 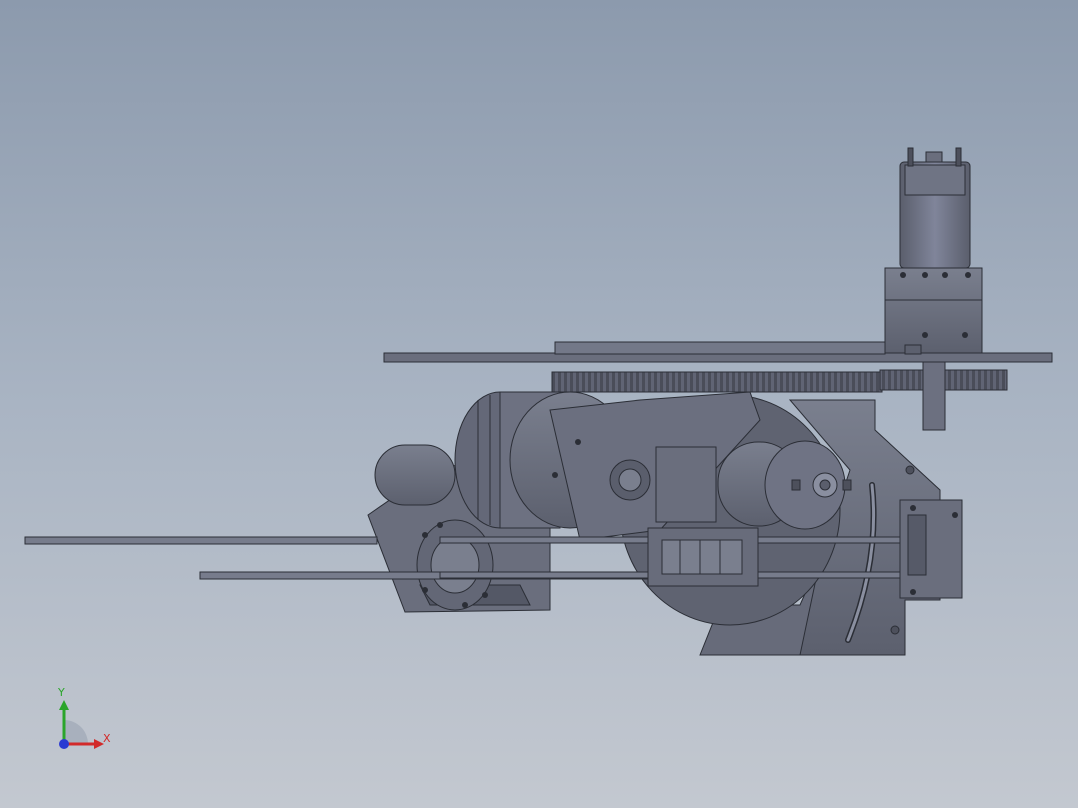 What do you see at coordinates (935, 208) in the screenshot?
I see `top-motor` at bounding box center [935, 208].